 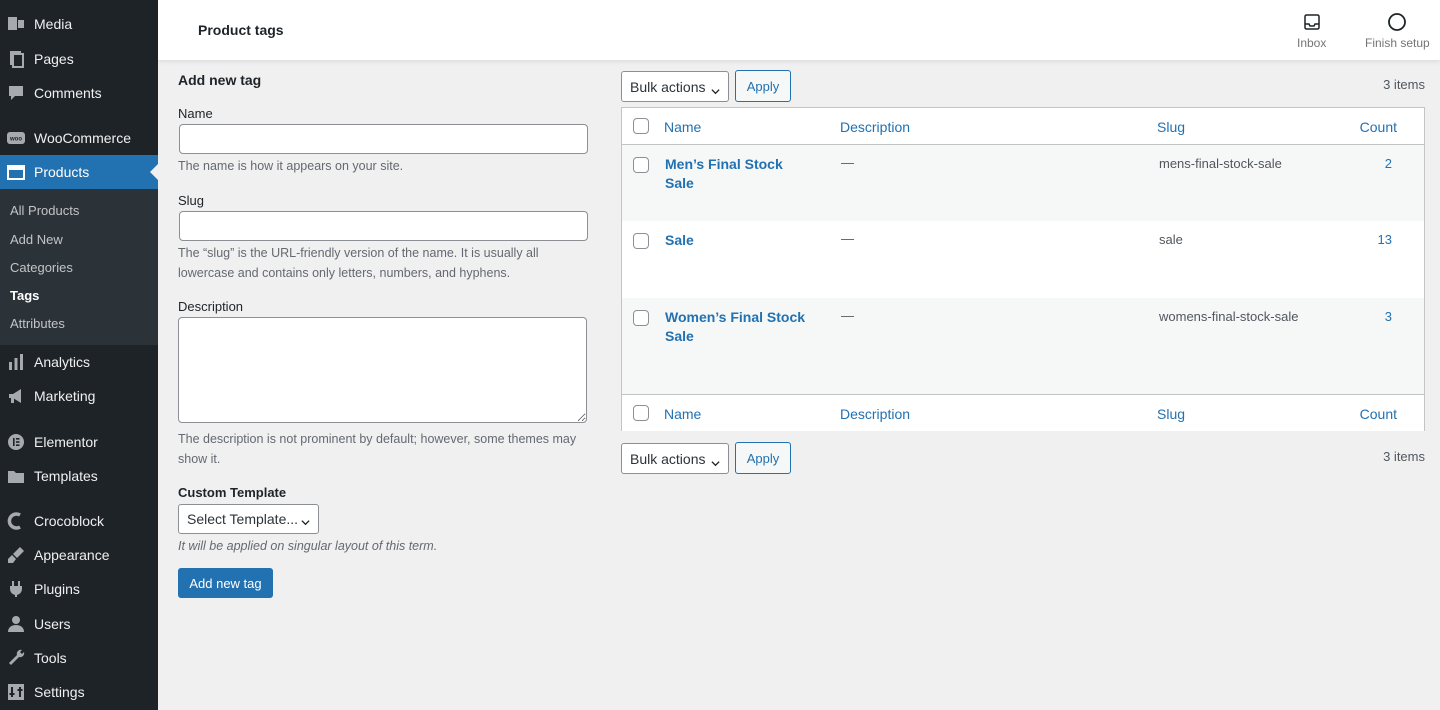 What do you see at coordinates (641, 413) in the screenshot?
I see `select-all-checkbox-bottom` at bounding box center [641, 413].